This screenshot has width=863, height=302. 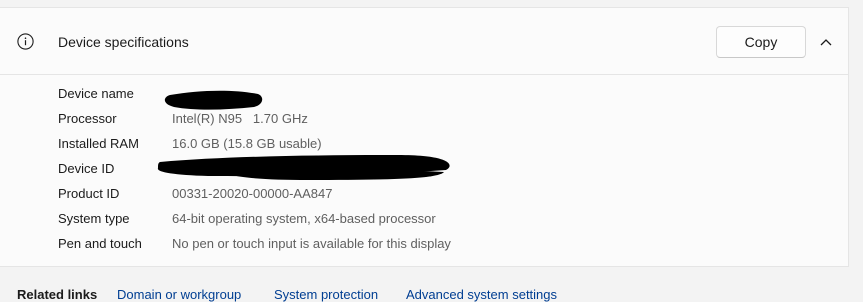 What do you see at coordinates (247, 143) in the screenshot?
I see `spec-value: 16.0 GB (15.8 GB usable)` at bounding box center [247, 143].